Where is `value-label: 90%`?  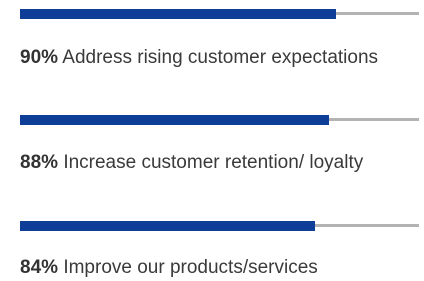
value-label: 90% is located at coordinates (39, 57).